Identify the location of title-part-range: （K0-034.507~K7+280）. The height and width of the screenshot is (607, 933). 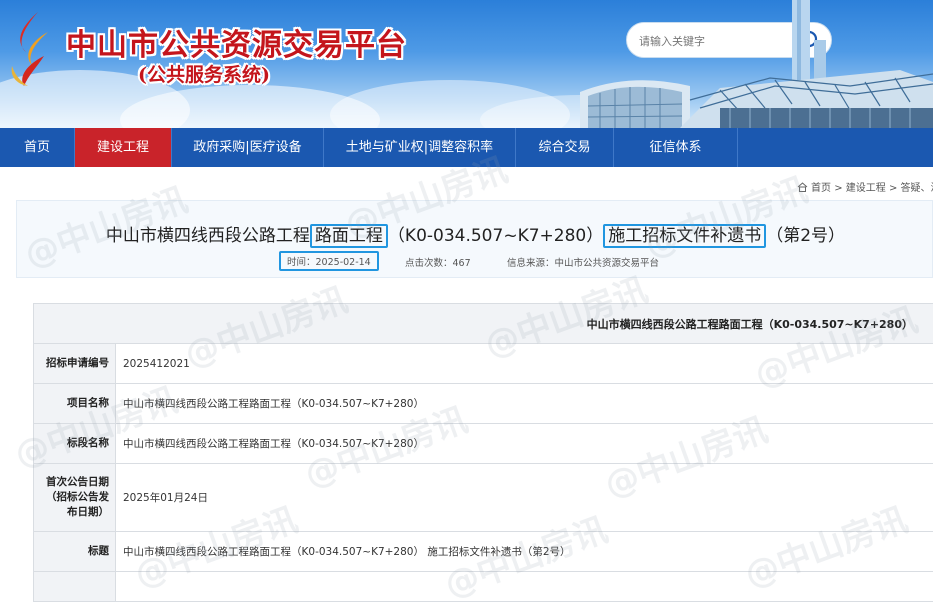
(495, 236).